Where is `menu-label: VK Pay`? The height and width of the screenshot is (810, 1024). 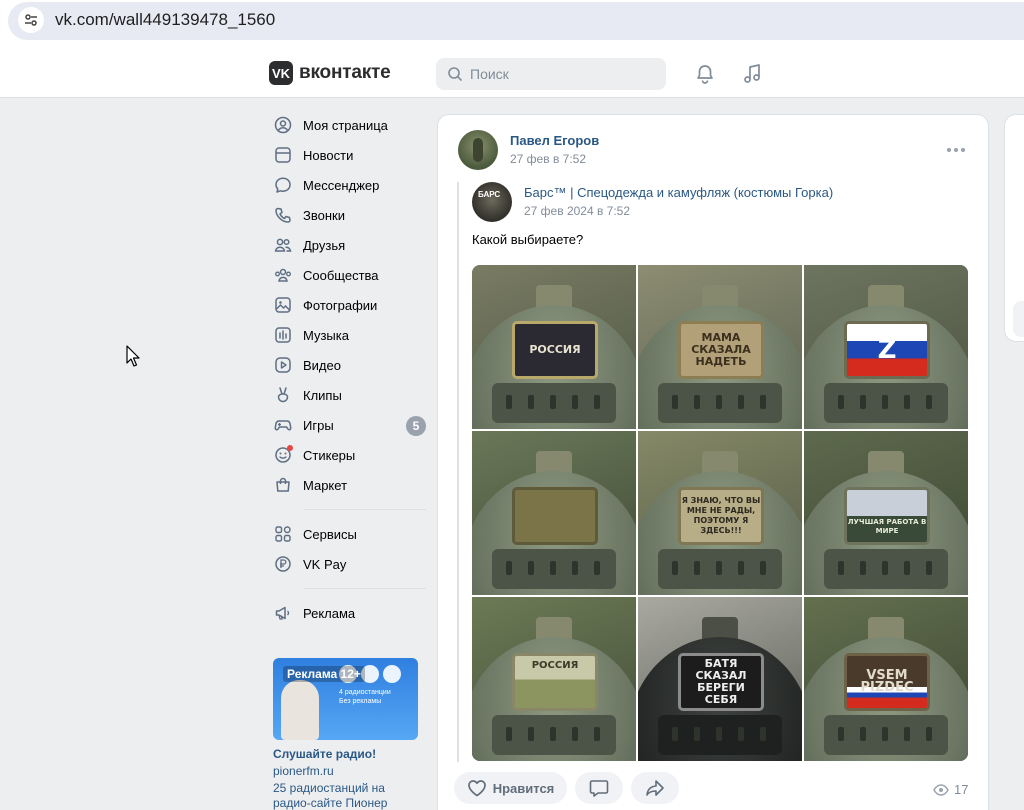 menu-label: VK Pay is located at coordinates (325, 564).